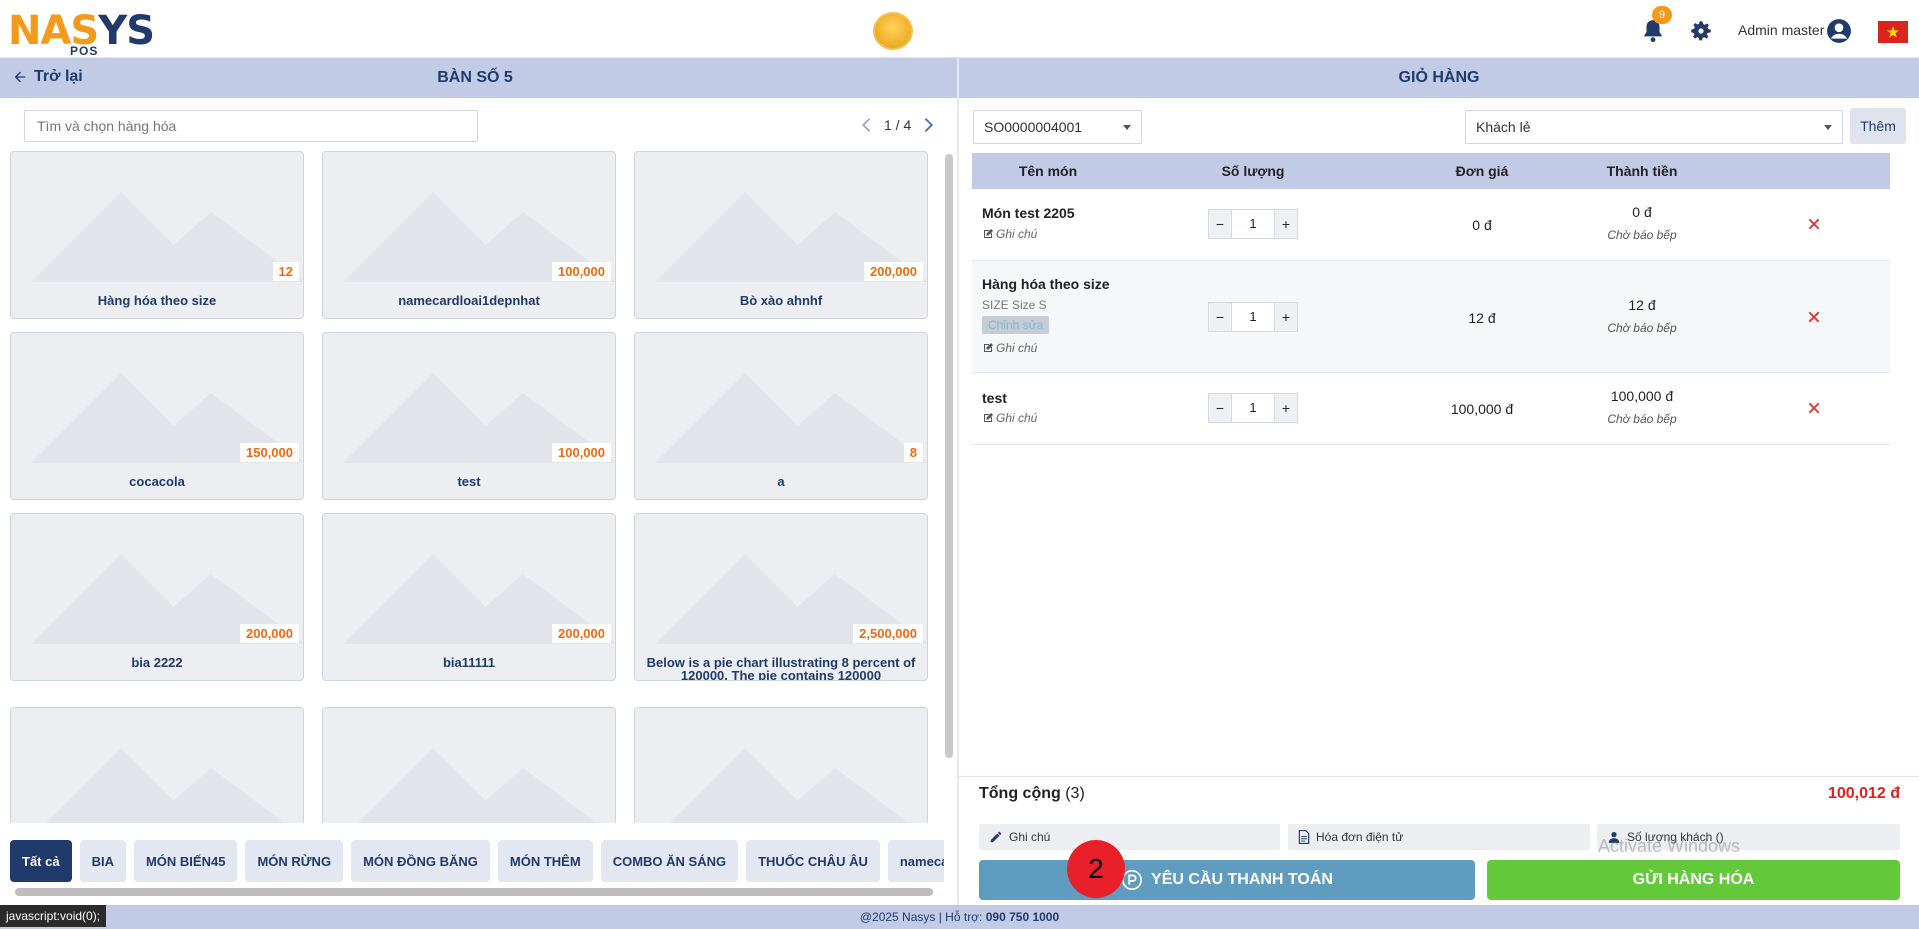 This screenshot has width=1919, height=929. I want to click on item-name: Hàng hóa theo size, so click(1046, 284).